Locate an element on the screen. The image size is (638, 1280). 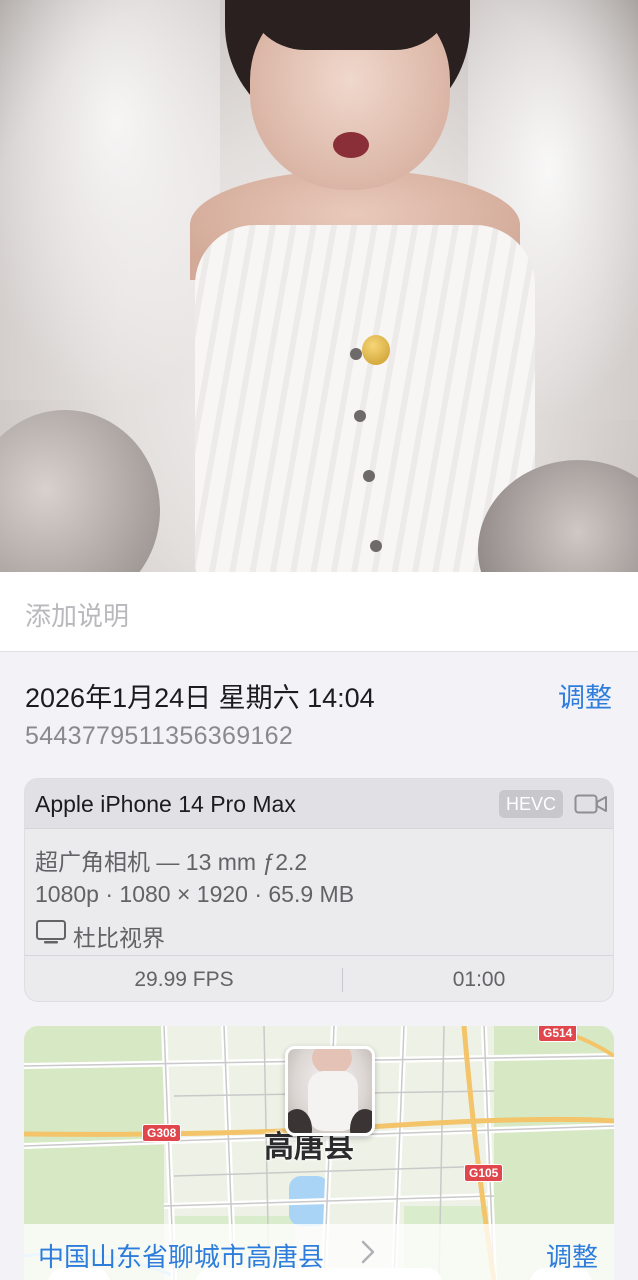
toolbar-pill-center is located at coordinates (319, 1274).